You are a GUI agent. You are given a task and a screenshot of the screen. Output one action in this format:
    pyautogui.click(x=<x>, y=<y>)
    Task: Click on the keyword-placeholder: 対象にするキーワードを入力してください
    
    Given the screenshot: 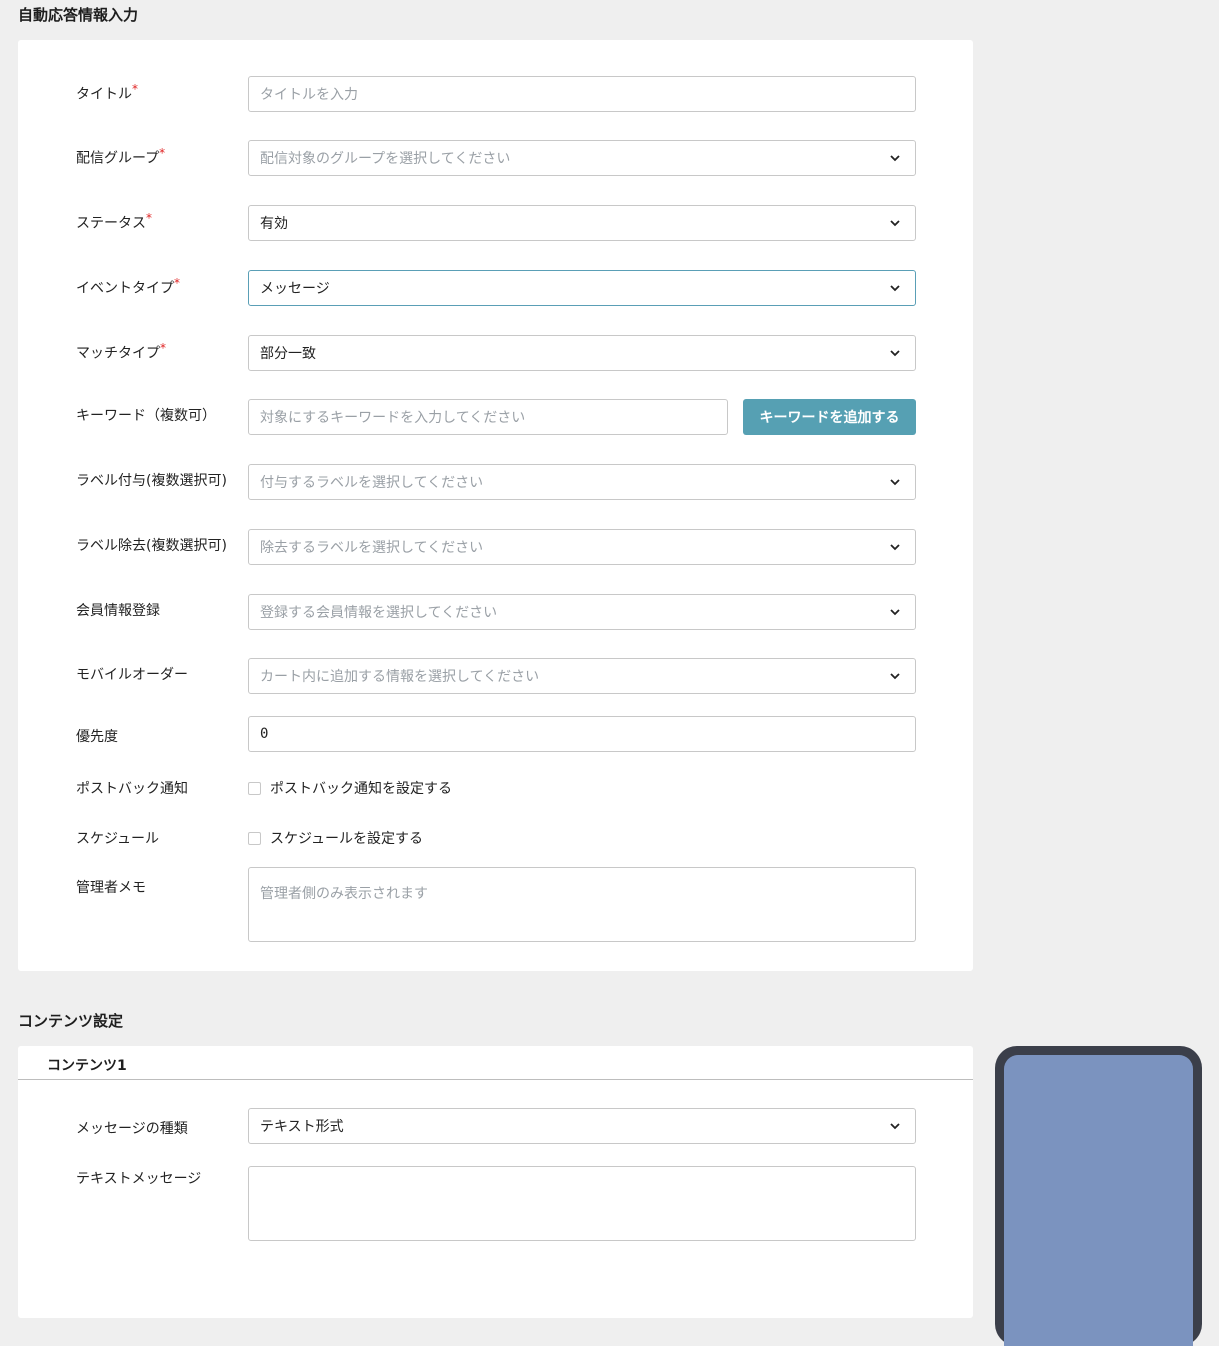 What is the action you would take?
    pyautogui.click(x=393, y=418)
    